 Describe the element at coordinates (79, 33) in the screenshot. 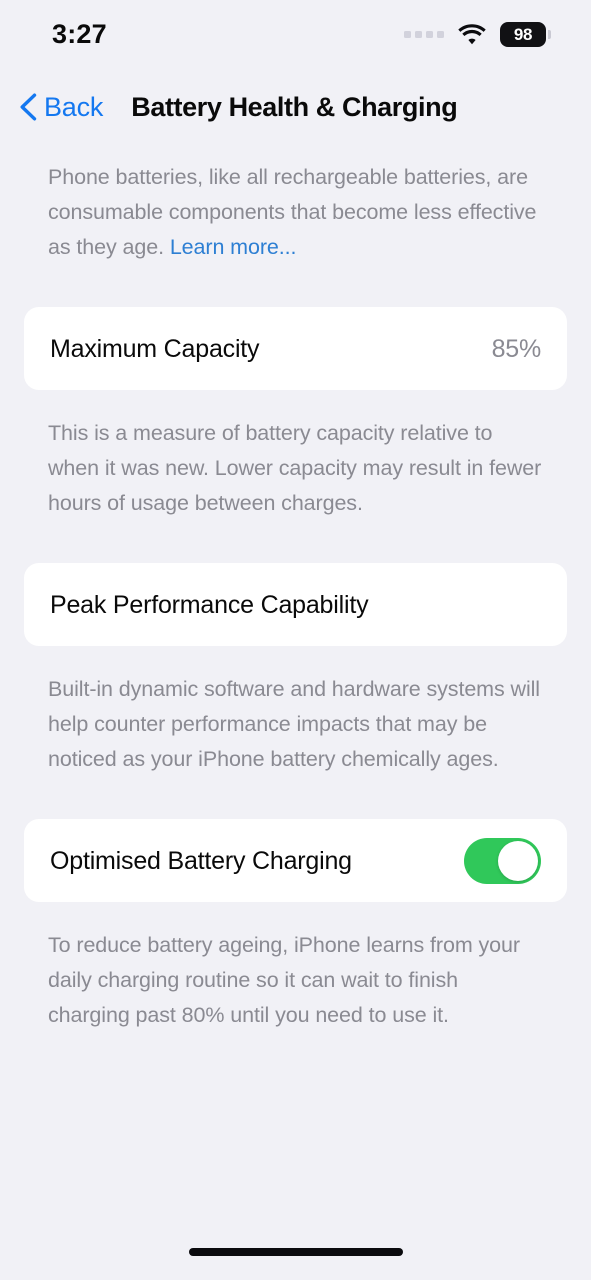

I see `status-bar-time: 3:27` at that location.